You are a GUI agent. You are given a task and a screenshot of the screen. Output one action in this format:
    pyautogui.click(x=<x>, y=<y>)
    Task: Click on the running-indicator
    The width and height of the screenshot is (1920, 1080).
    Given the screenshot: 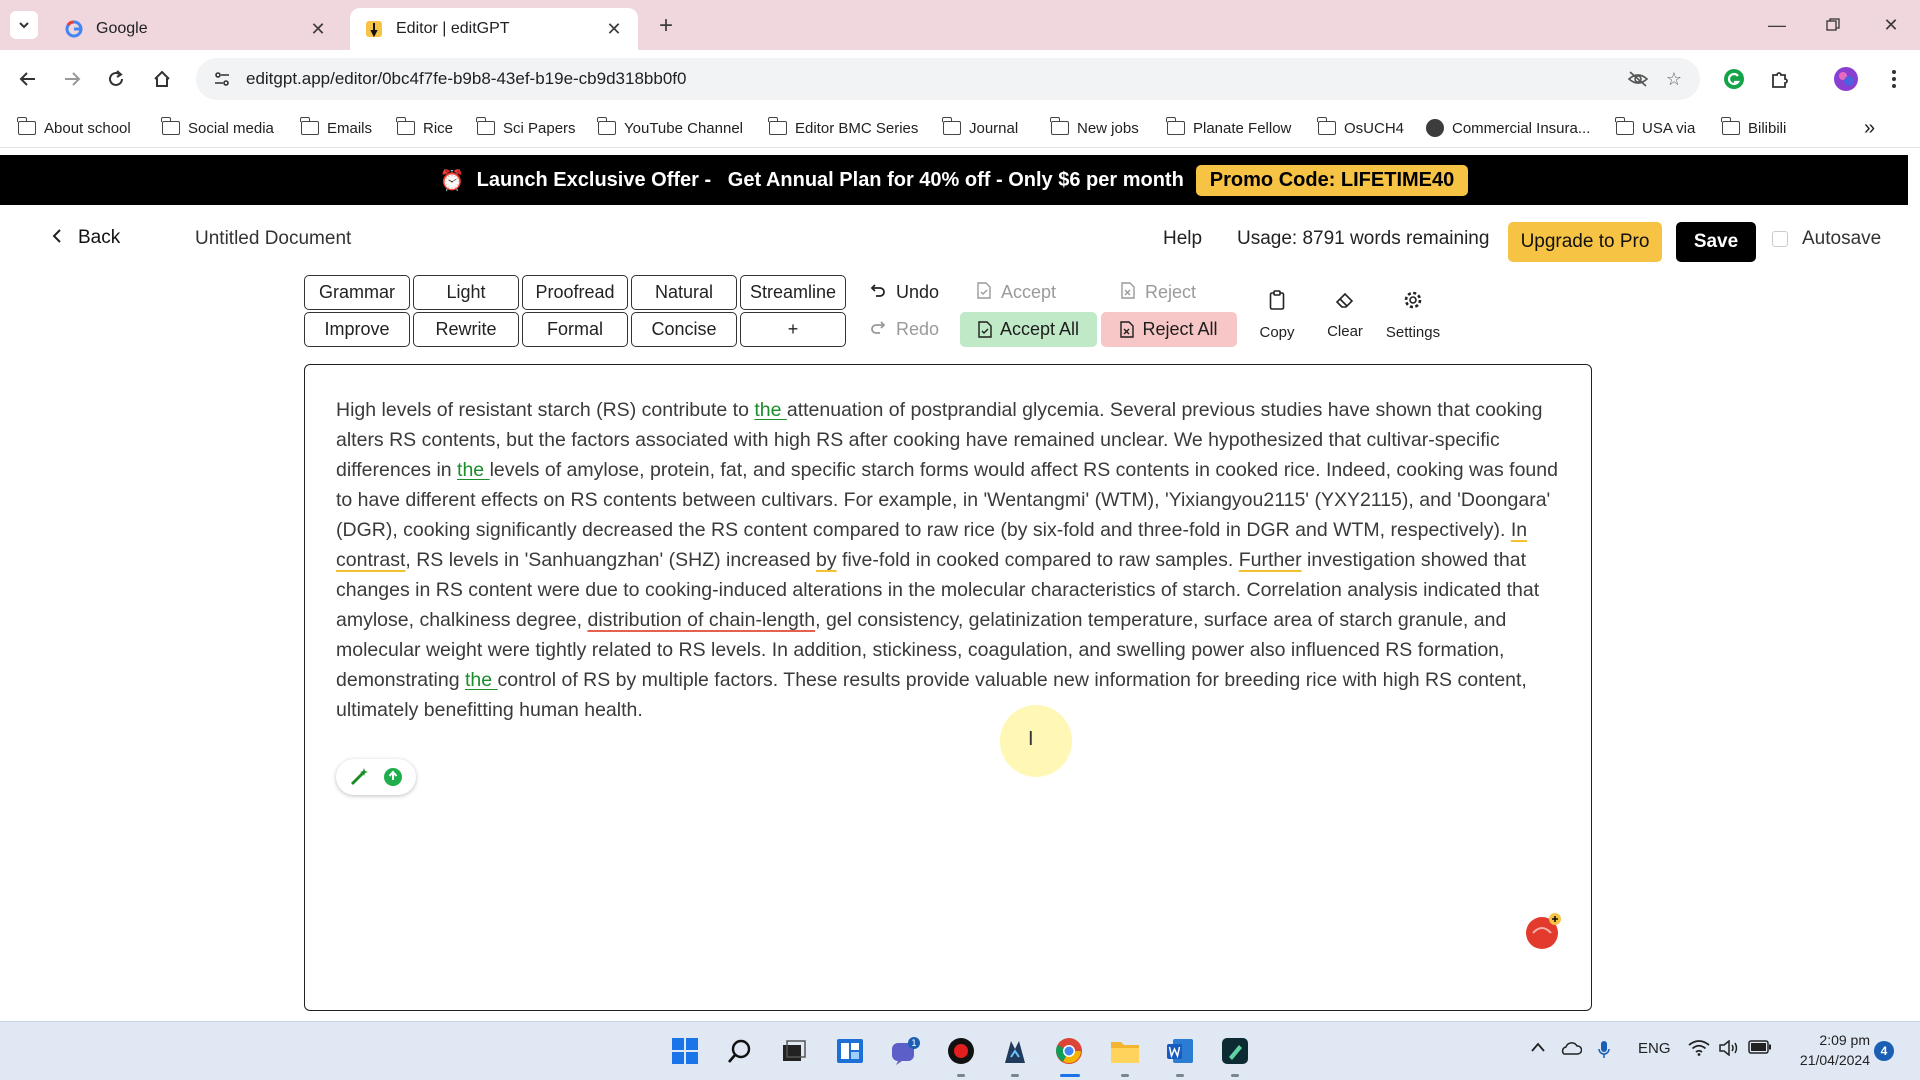 What is the action you would take?
    pyautogui.click(x=1015, y=1075)
    